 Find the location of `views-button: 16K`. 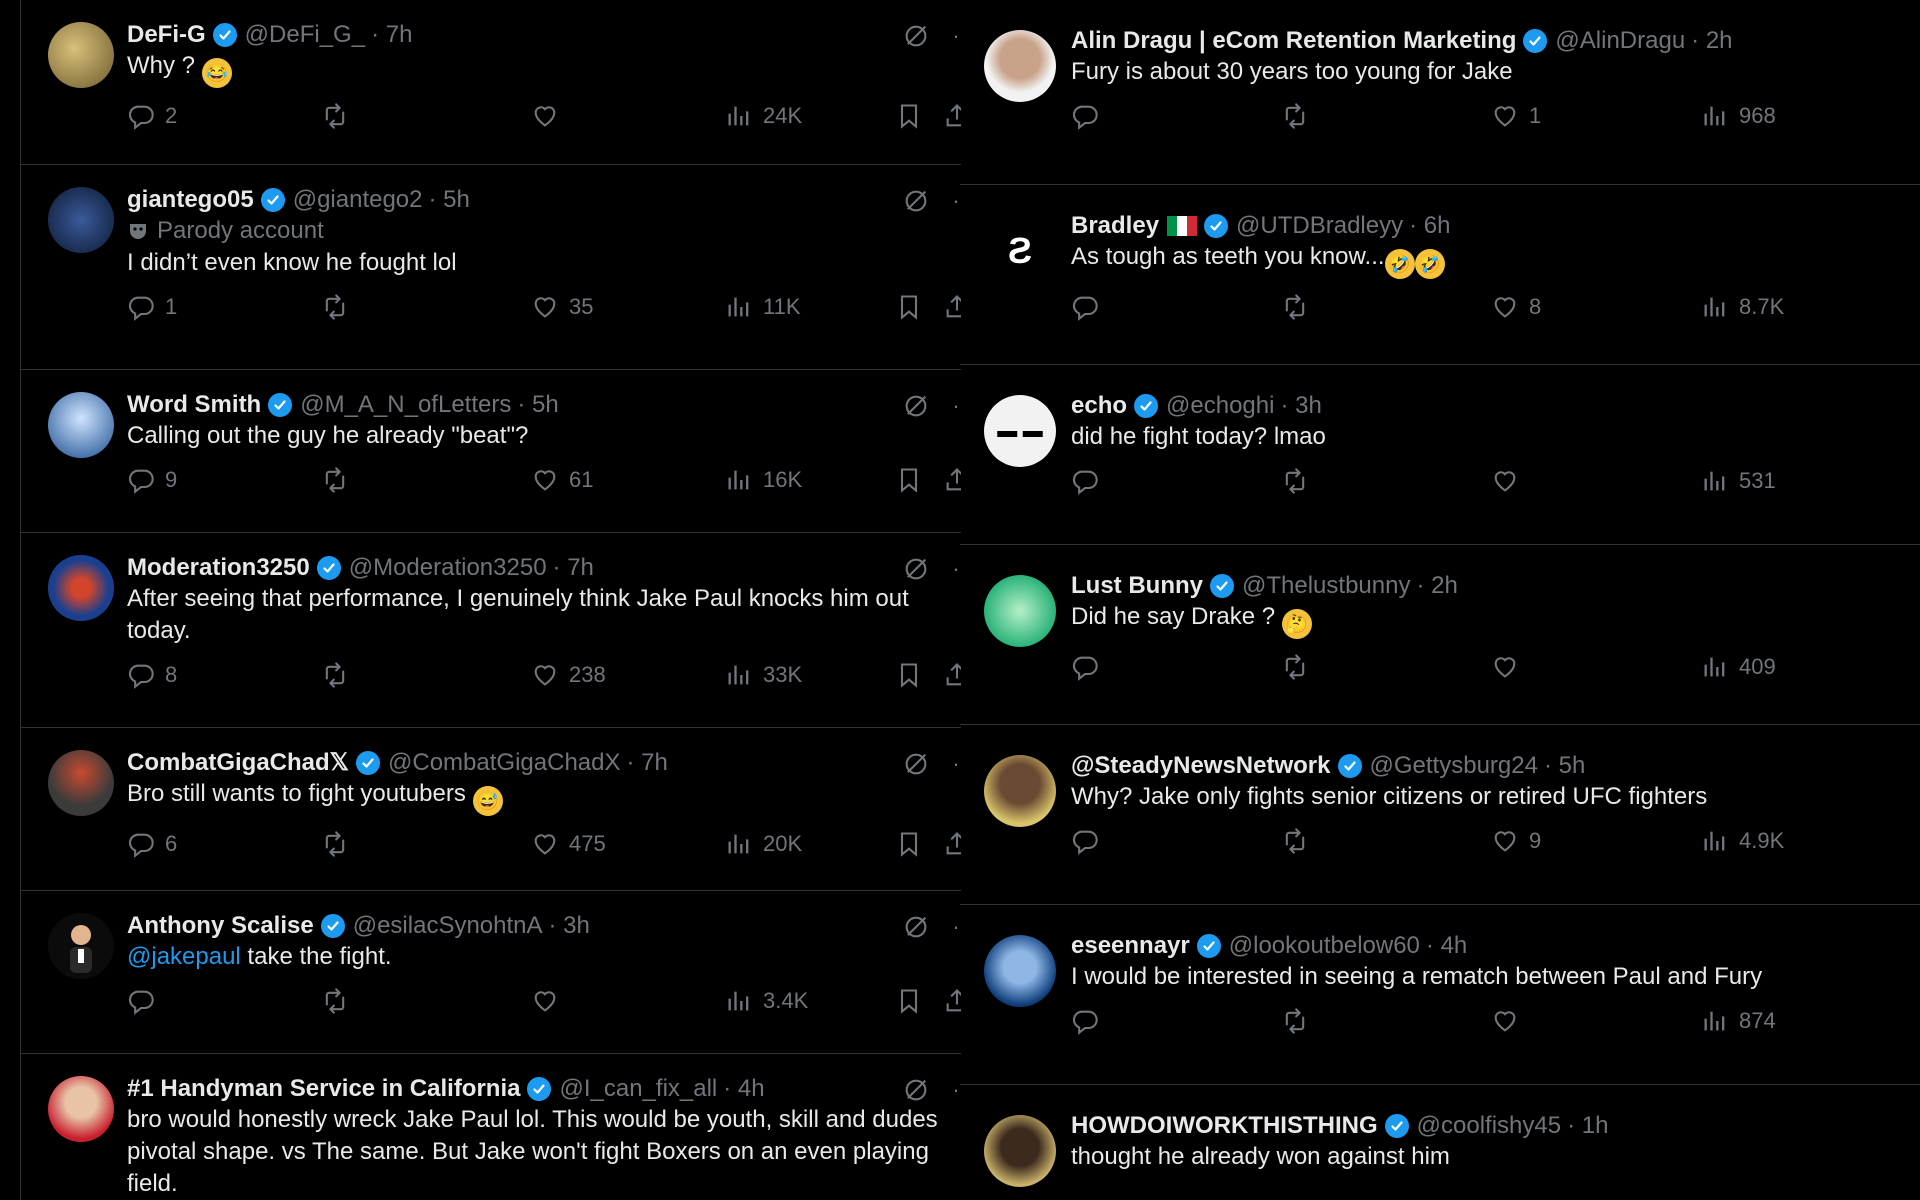

views-button: 16K is located at coordinates (763, 480).